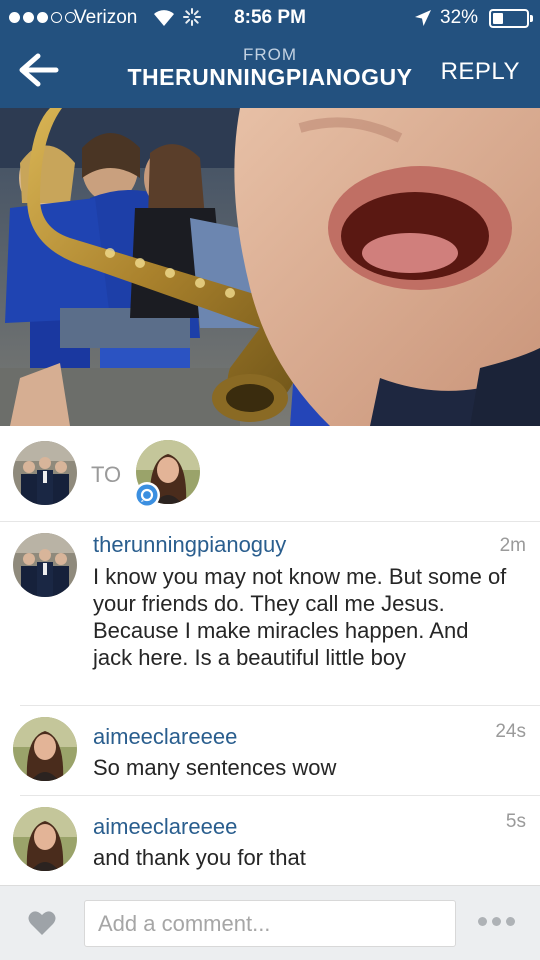 The width and height of the screenshot is (540, 960). Describe the element at coordinates (512, 545) in the screenshot. I see `comment-timestamp: 2m` at that location.